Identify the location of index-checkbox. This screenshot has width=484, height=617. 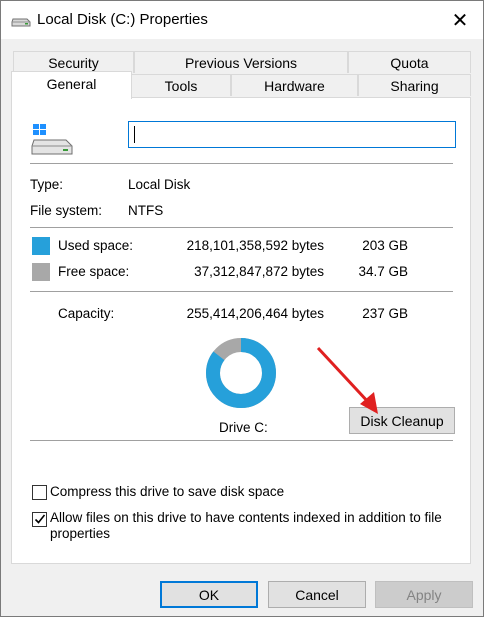
(39, 519).